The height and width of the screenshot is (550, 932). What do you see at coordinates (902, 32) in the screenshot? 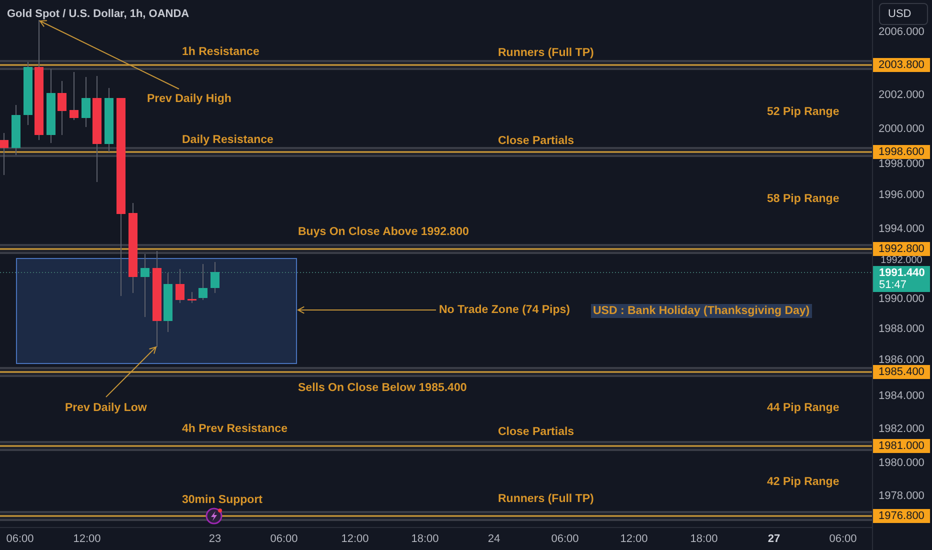
I see `price-axis-label: 2006.000` at bounding box center [902, 32].